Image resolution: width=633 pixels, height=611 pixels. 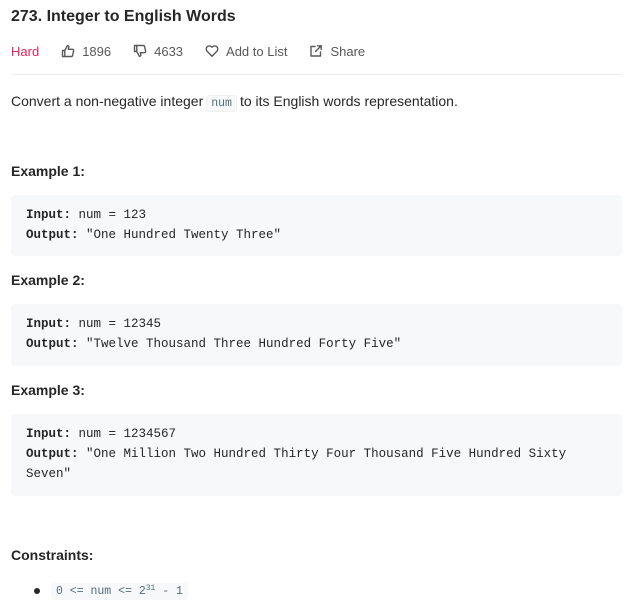 I want to click on constraint-exponent: 31, so click(x=150, y=588).